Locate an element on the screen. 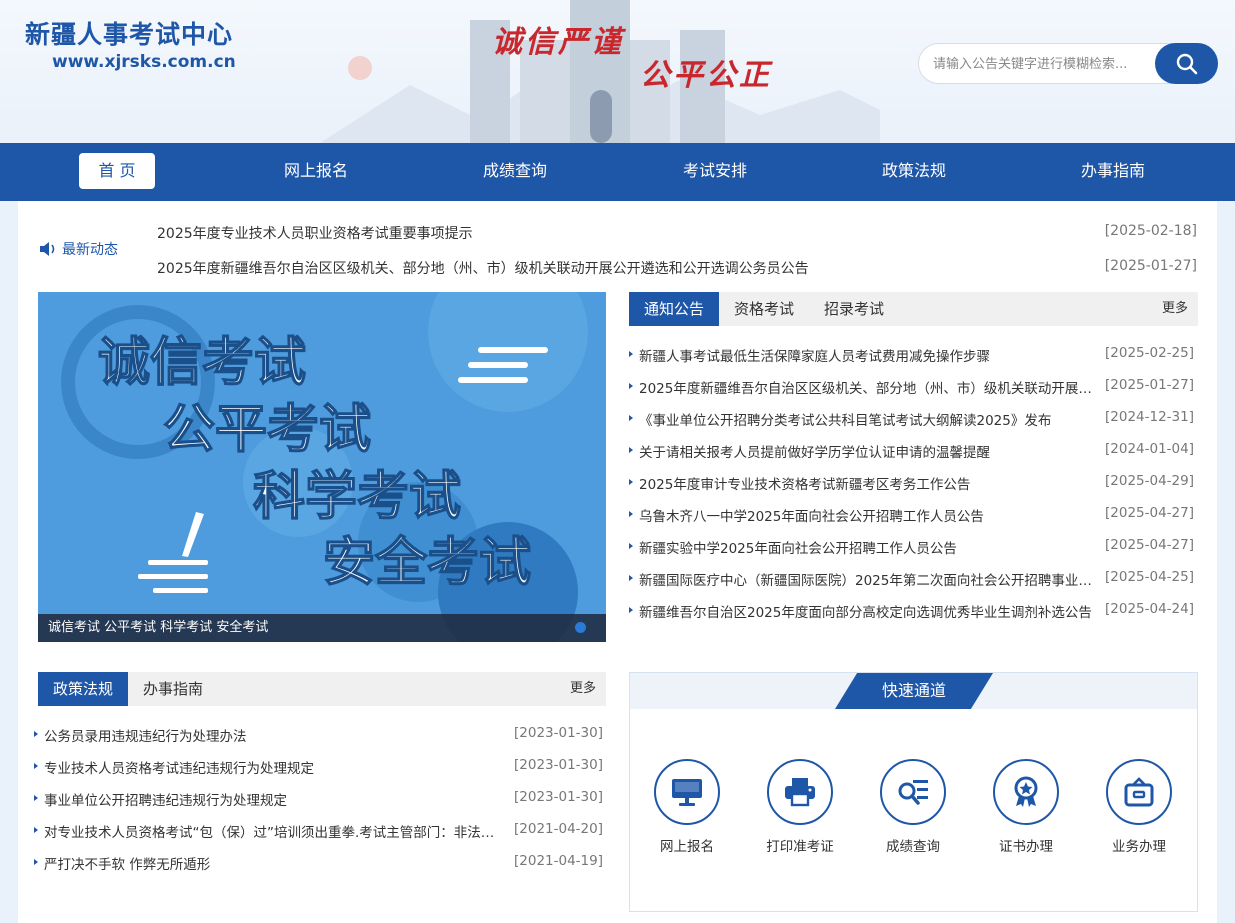 This screenshot has height=923, width=1235. quick-access-title: 快速通道 is located at coordinates (914, 691).